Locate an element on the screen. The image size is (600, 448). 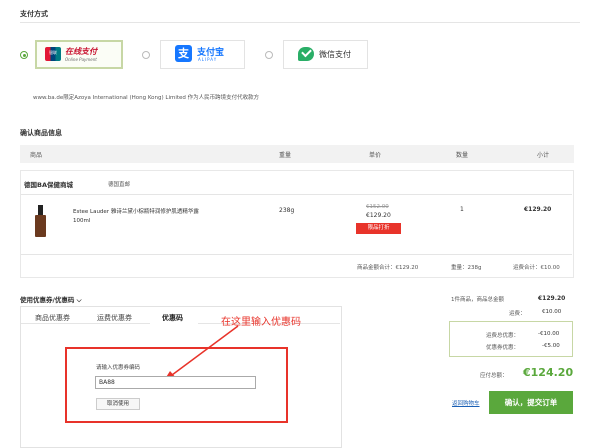
product-old-price: €152.00 is located at coordinates (377, 207).